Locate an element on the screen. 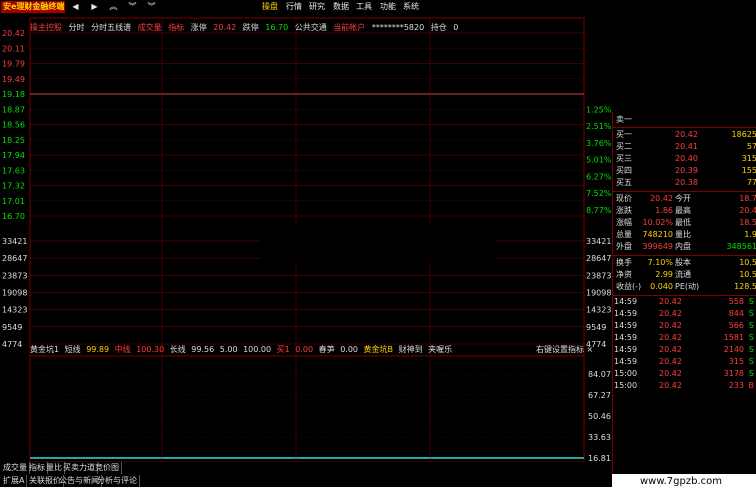 This screenshot has height=487, width=756. bid-price: 20.38 is located at coordinates (686, 182).